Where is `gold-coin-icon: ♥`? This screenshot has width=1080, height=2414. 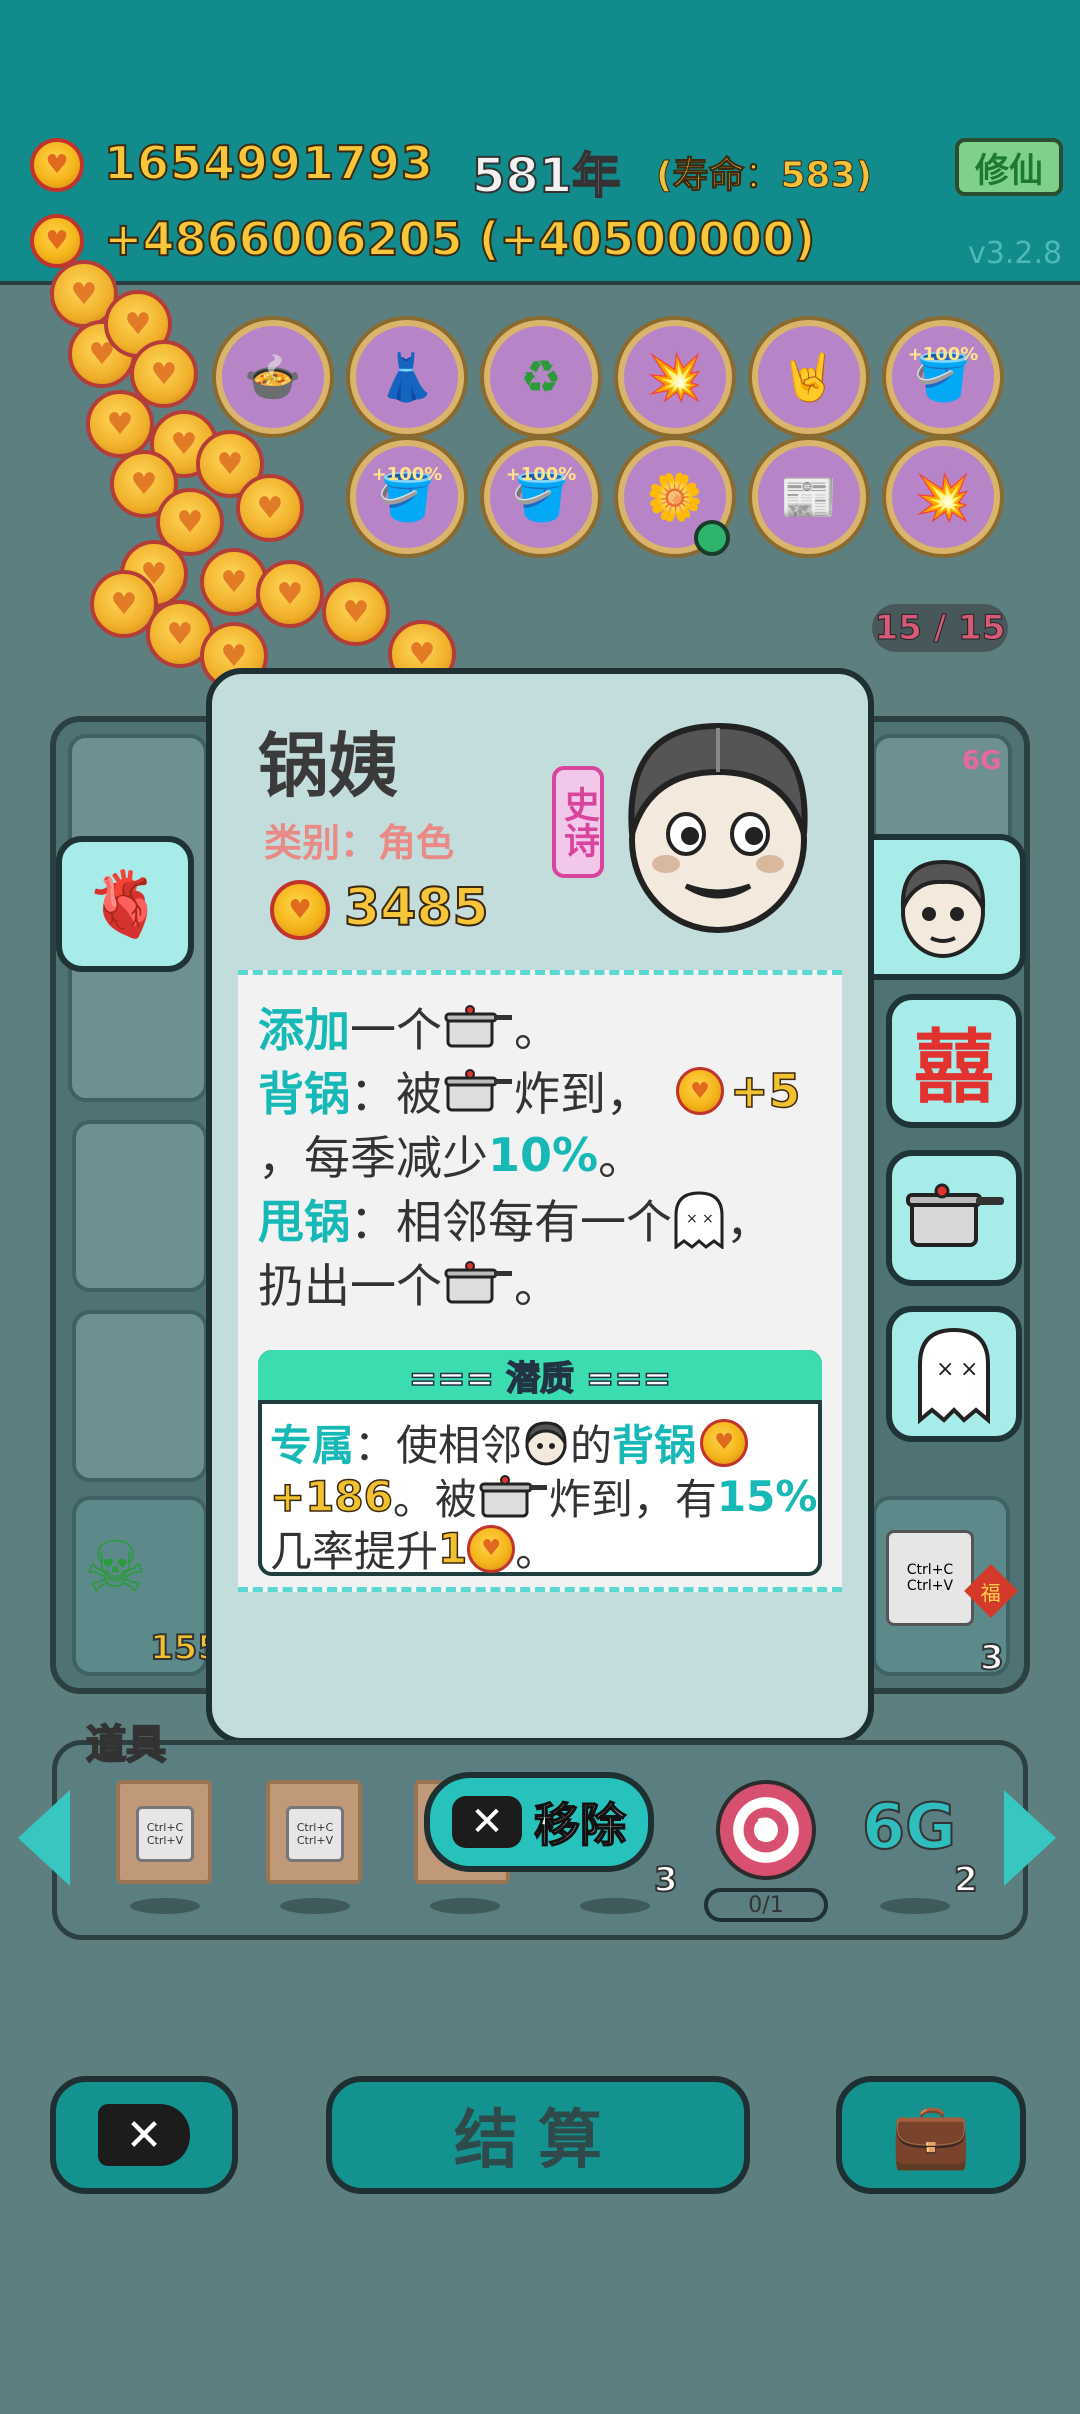
gold-coin-icon: ♥ is located at coordinates (57, 165).